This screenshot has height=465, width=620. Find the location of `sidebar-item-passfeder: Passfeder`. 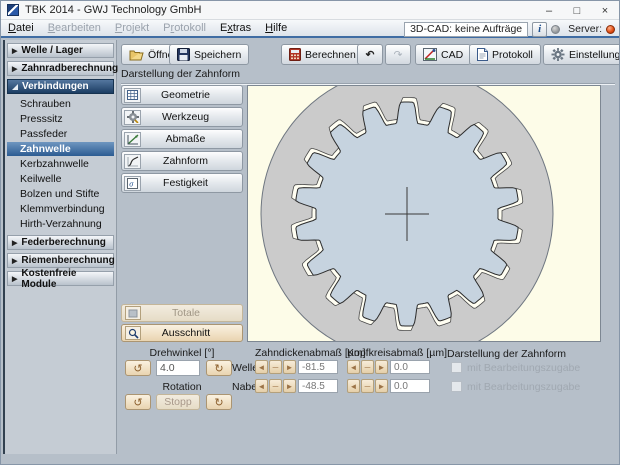

sidebar-item-passfeder: Passfeder is located at coordinates (60, 134).